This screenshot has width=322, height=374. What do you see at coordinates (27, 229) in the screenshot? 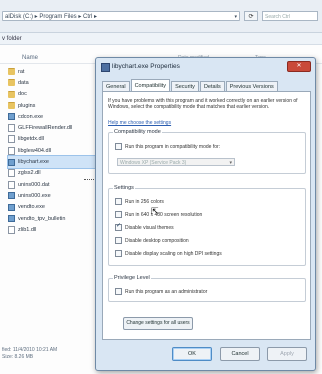
I see `file-name: zlib1.dll` at bounding box center [27, 229].